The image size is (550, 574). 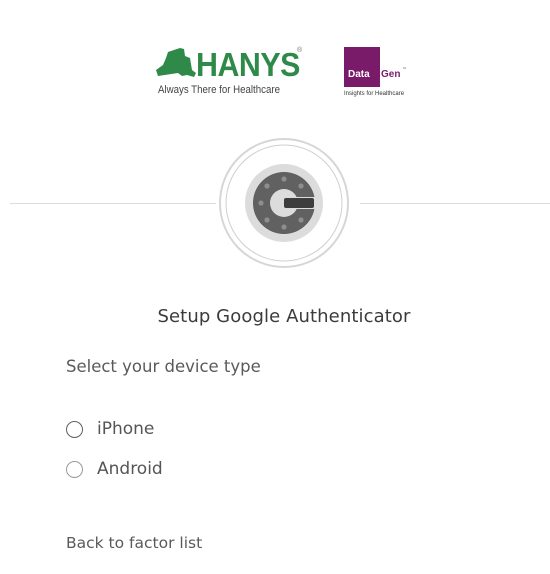 I want to click on radio-label-iphone: iPhone, so click(x=126, y=429).